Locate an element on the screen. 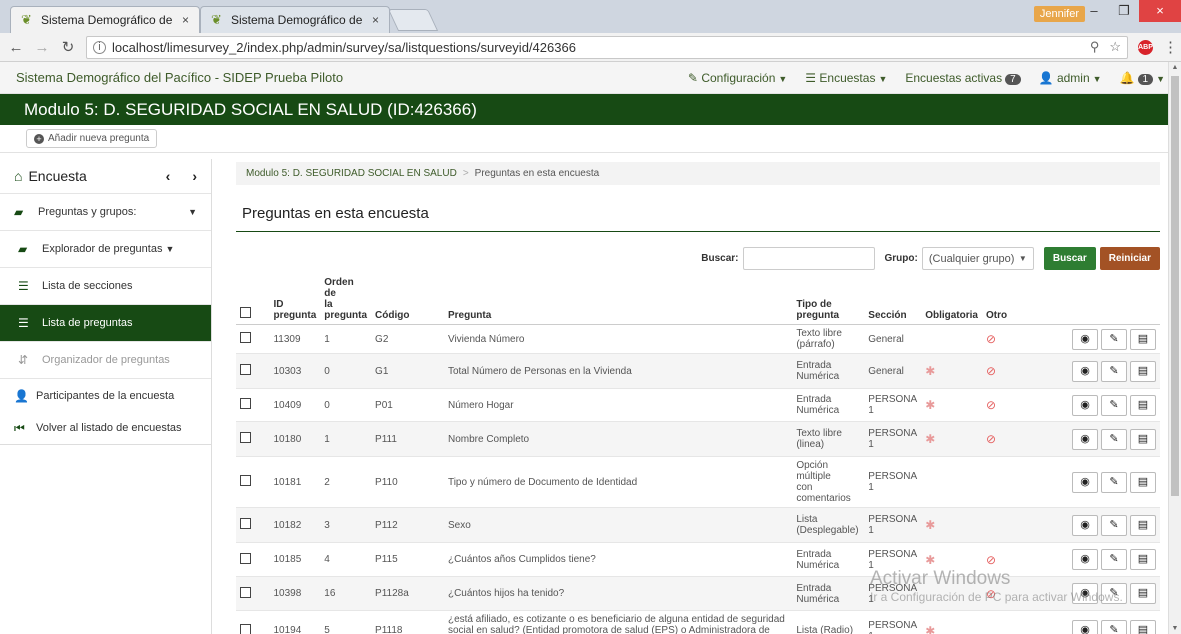  reset-button: Reiniciar is located at coordinates (1129, 258).